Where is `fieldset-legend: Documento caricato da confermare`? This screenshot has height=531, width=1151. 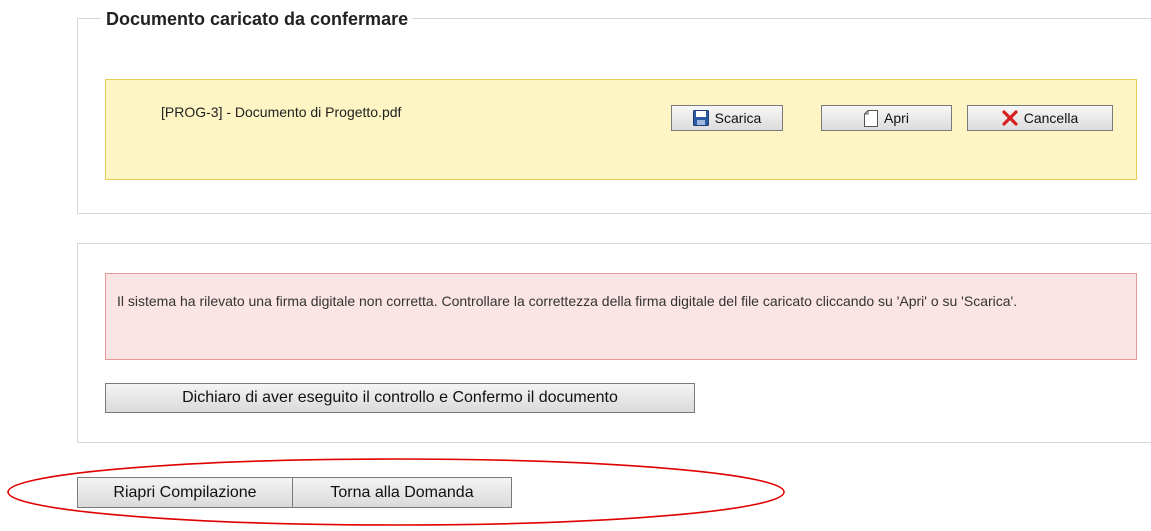 fieldset-legend: Documento caricato da confermare is located at coordinates (257, 19).